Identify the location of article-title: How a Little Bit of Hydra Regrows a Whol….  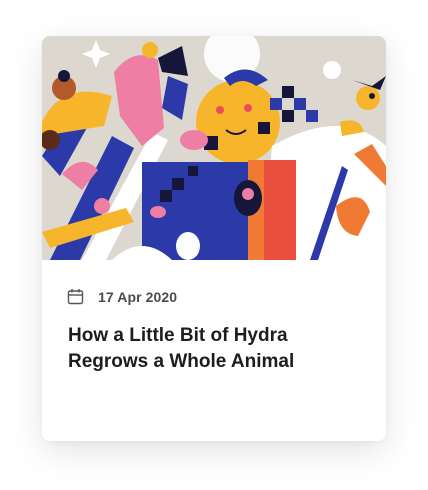
(218, 349).